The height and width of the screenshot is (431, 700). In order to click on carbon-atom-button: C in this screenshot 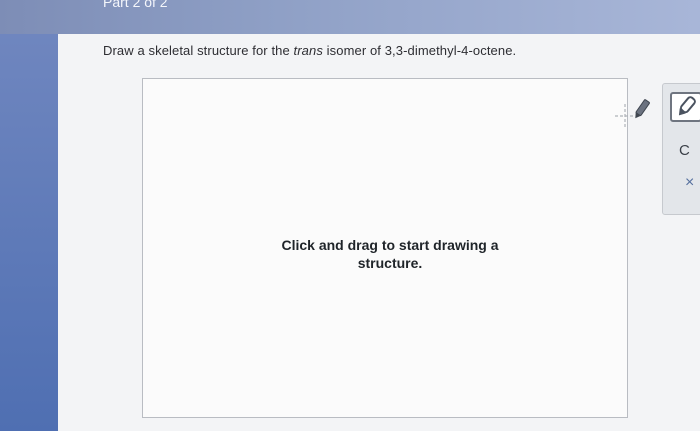, I will do `click(684, 150)`.